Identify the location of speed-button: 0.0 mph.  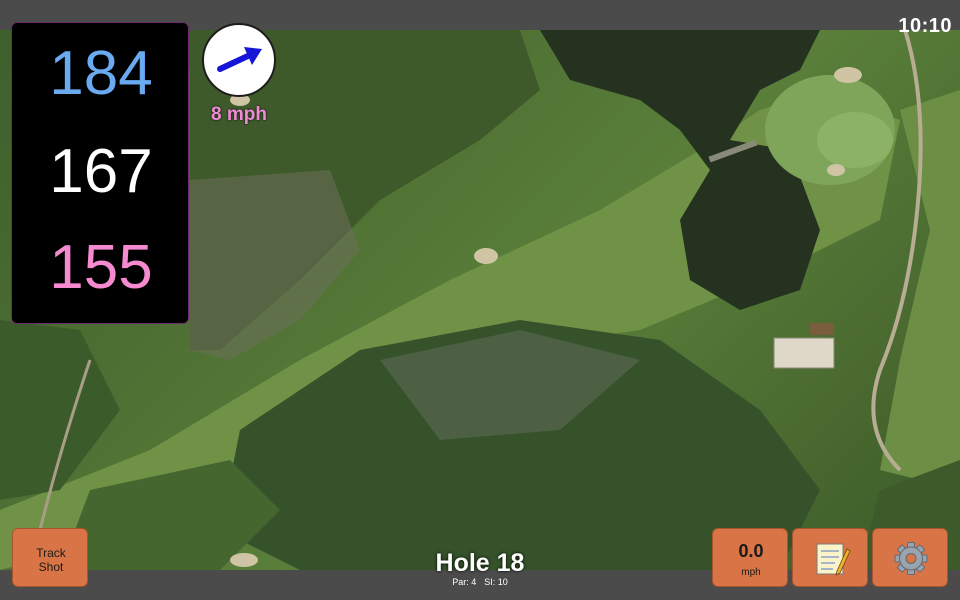
(750, 557).